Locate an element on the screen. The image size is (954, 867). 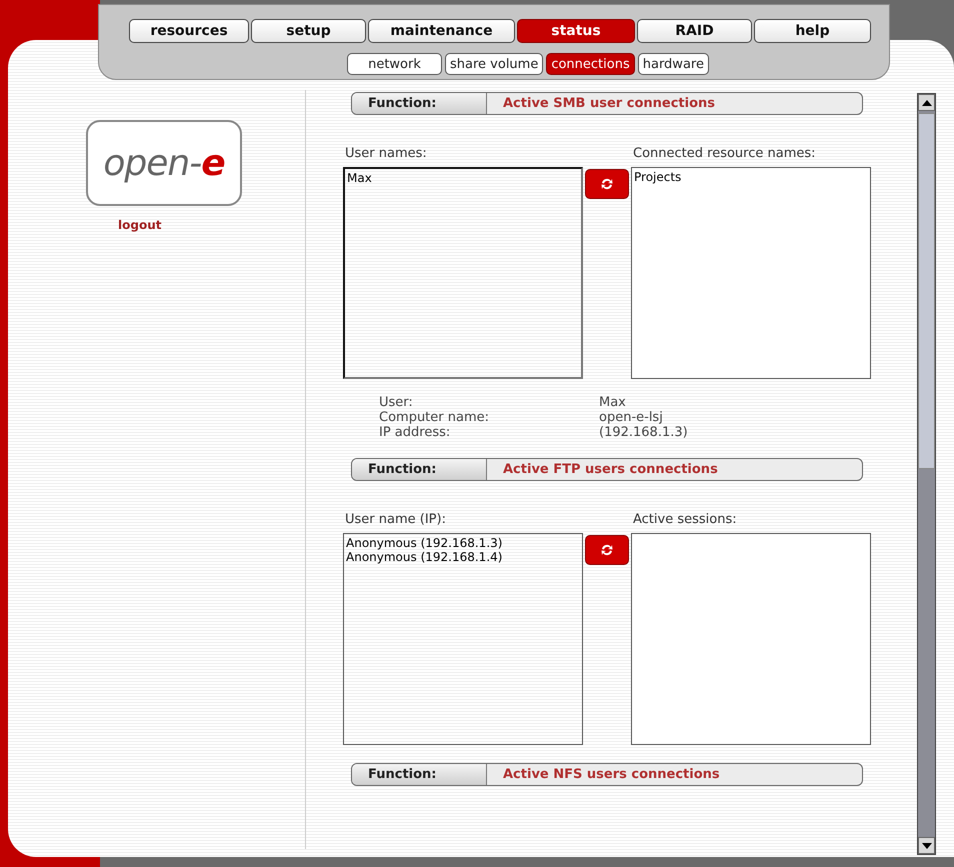
nav-tab: maintenance is located at coordinates (441, 31).